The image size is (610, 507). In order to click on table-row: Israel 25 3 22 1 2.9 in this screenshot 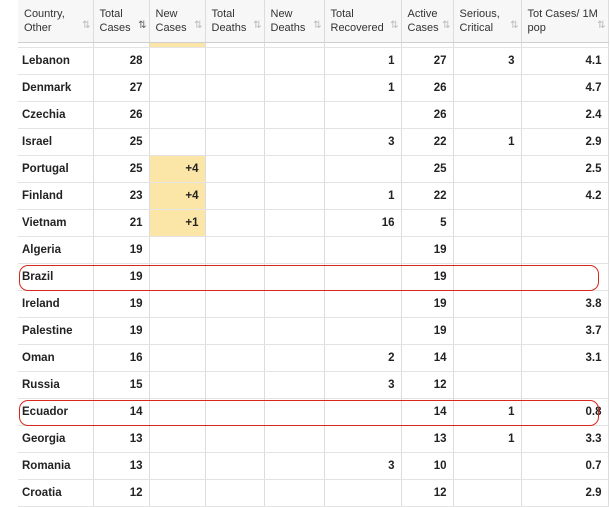, I will do `click(313, 142)`.